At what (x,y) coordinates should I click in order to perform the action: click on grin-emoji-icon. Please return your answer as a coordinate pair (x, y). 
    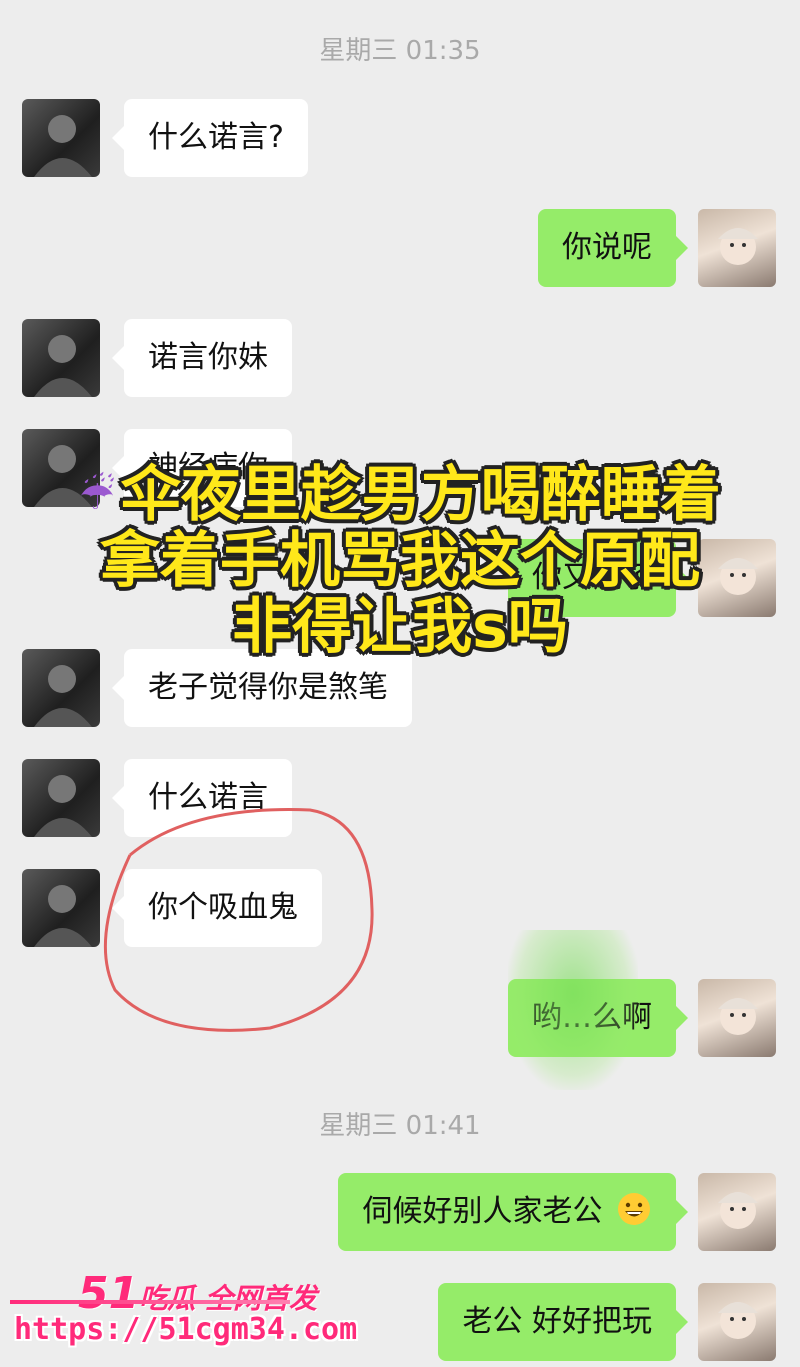
    Looking at the image, I should click on (634, 1209).